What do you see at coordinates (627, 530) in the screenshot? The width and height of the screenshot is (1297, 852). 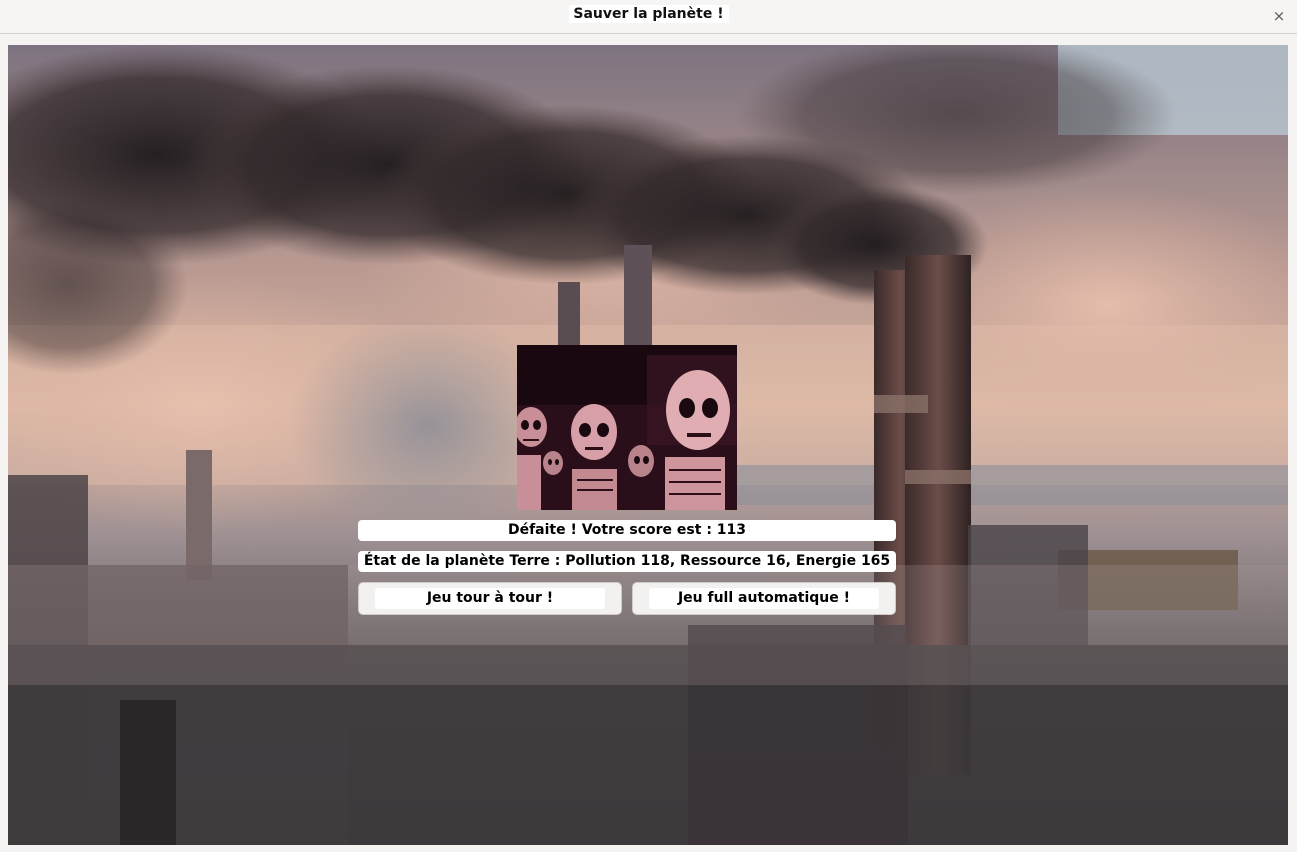 I see `defeat-score-label: Défaite ! Votre score est : 113` at bounding box center [627, 530].